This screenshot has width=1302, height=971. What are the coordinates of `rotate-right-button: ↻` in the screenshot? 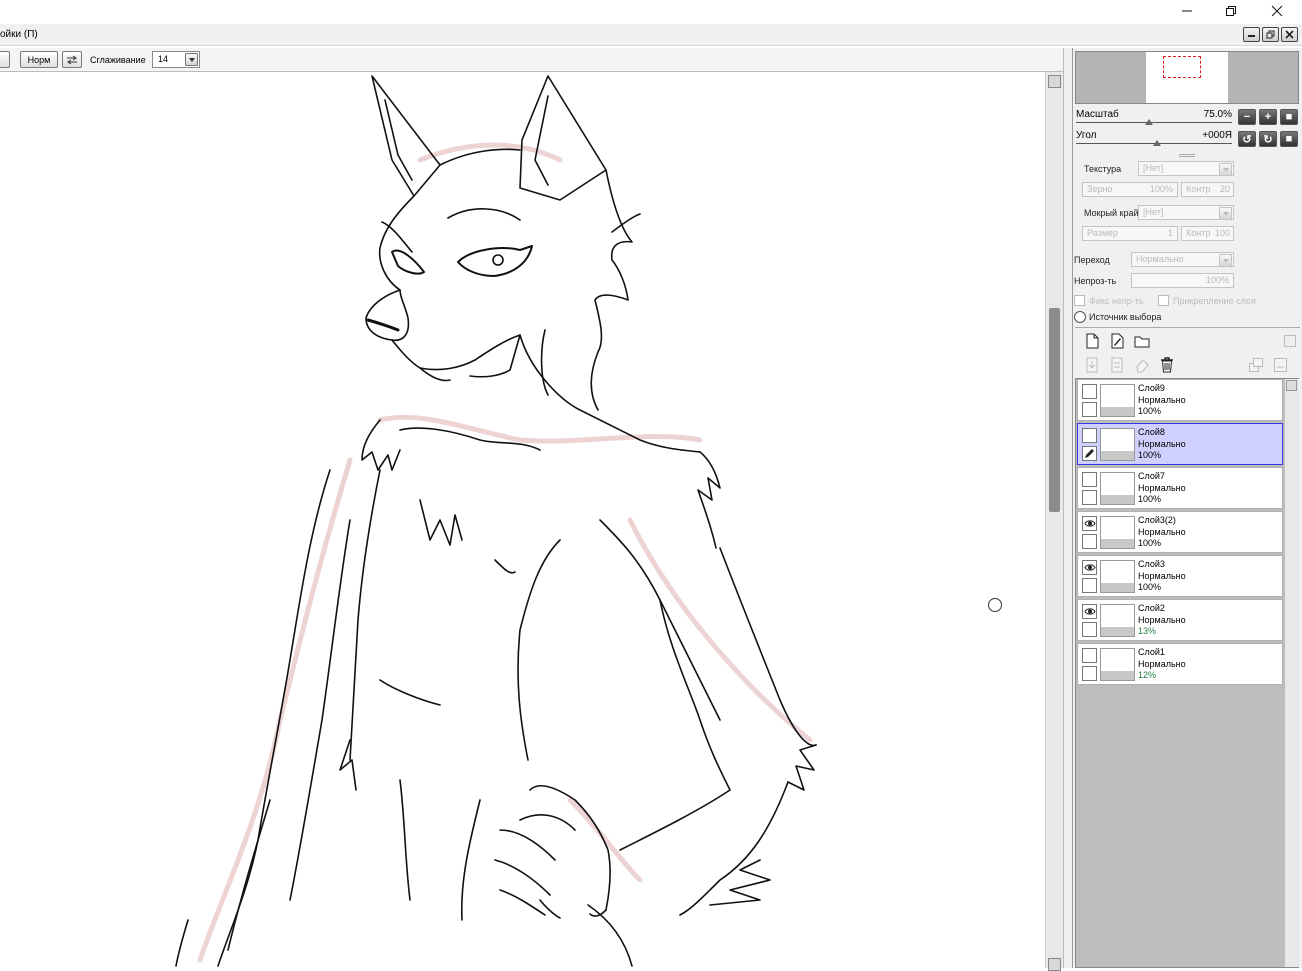 It's located at (1268, 139).